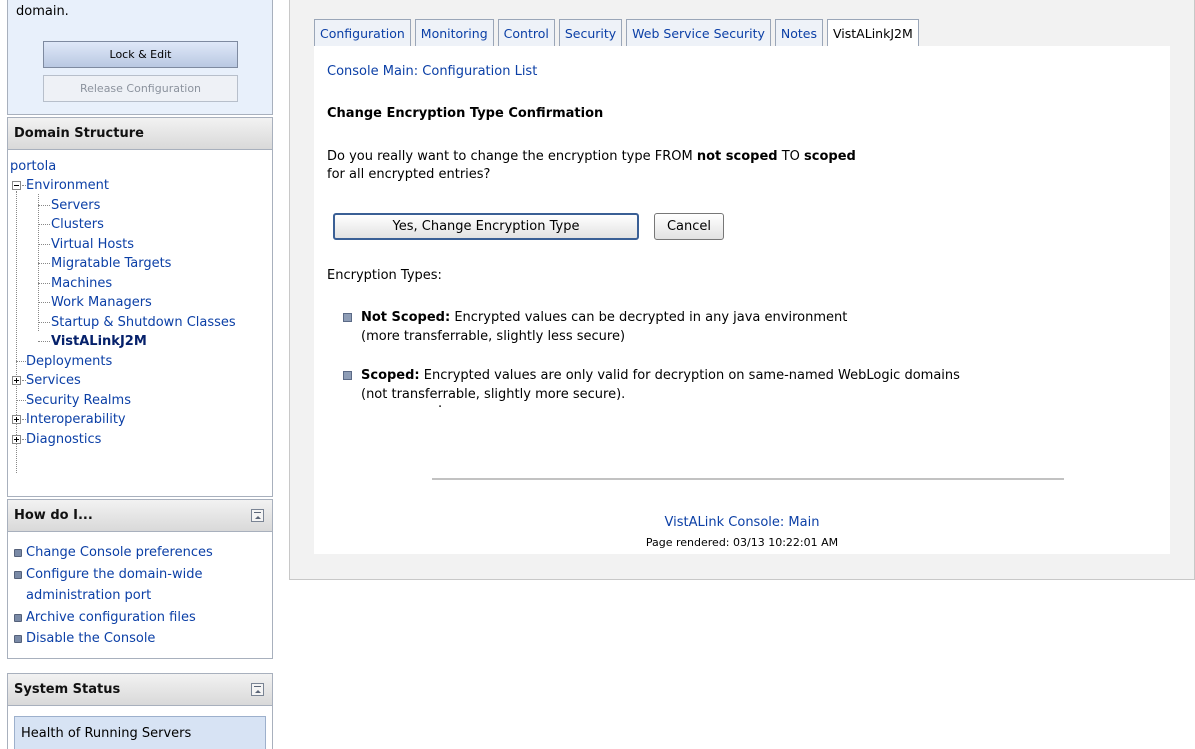 The image size is (1195, 749). I want to click on tree-item-machines: Machines, so click(81, 284).